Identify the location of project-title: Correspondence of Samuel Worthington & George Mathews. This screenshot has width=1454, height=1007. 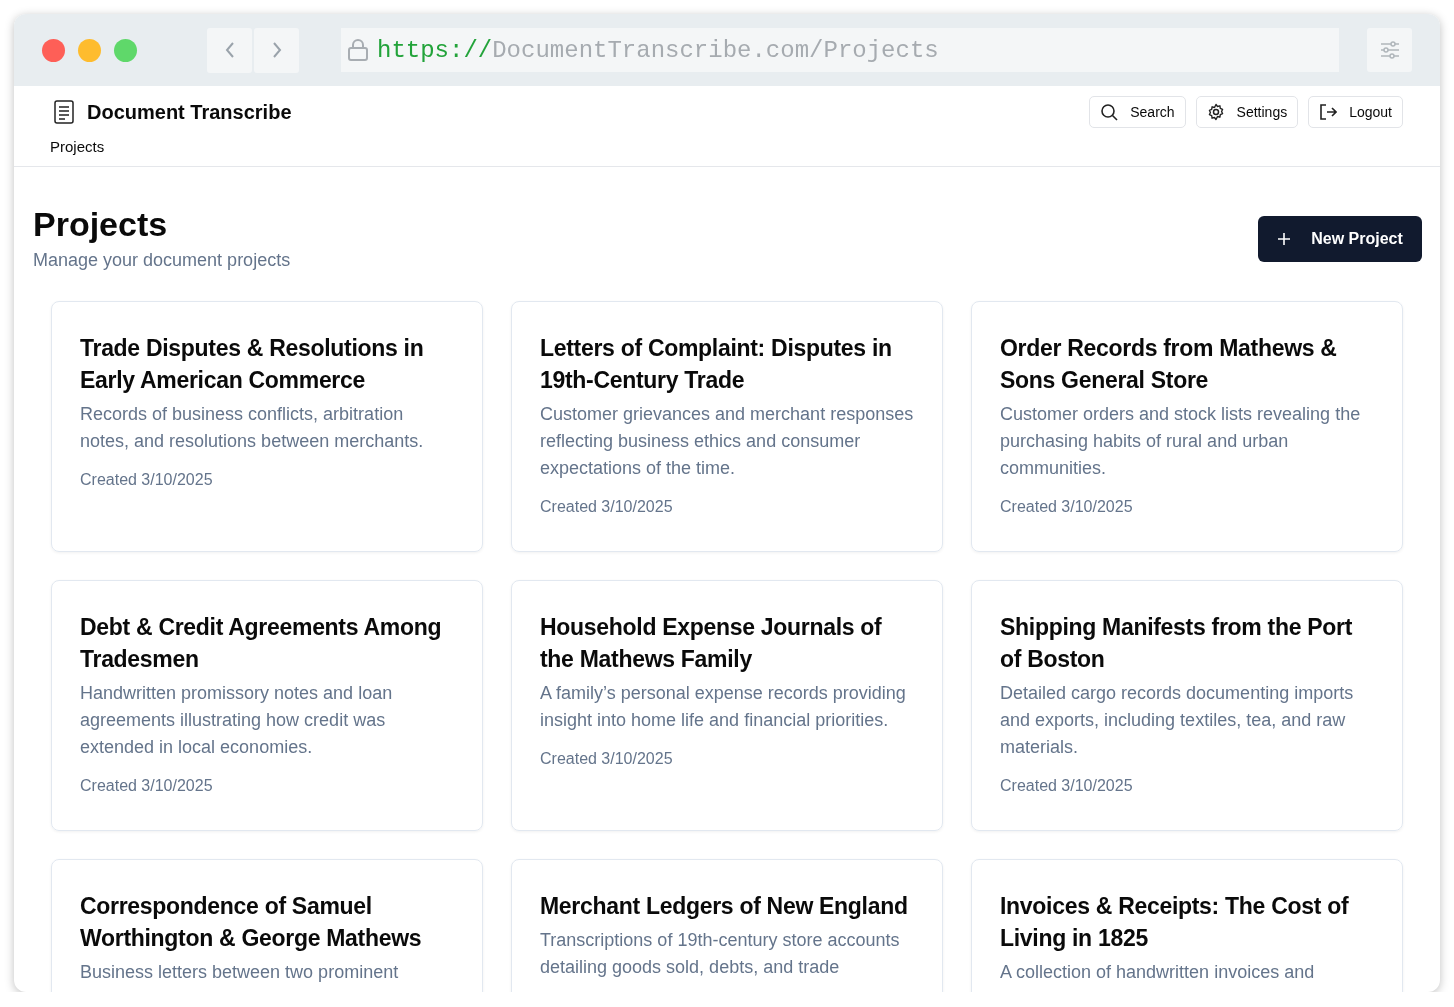
(251, 922).